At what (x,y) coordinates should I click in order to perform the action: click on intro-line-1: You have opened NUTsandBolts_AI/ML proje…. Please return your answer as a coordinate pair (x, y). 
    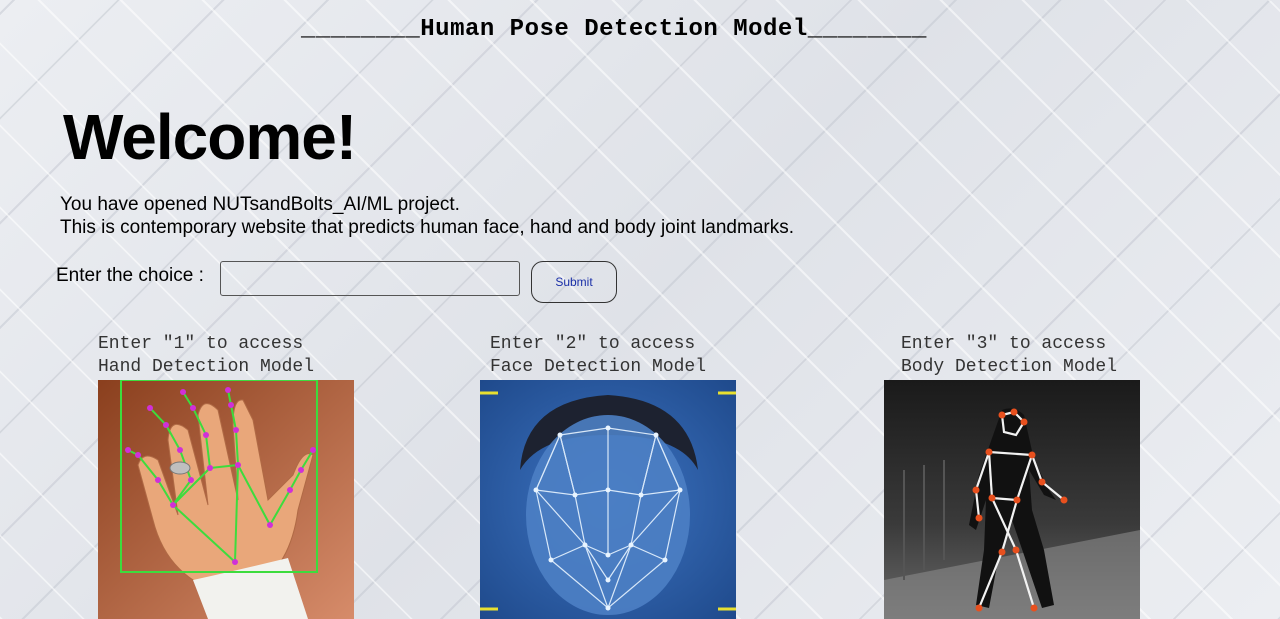
    Looking at the image, I should click on (260, 204).